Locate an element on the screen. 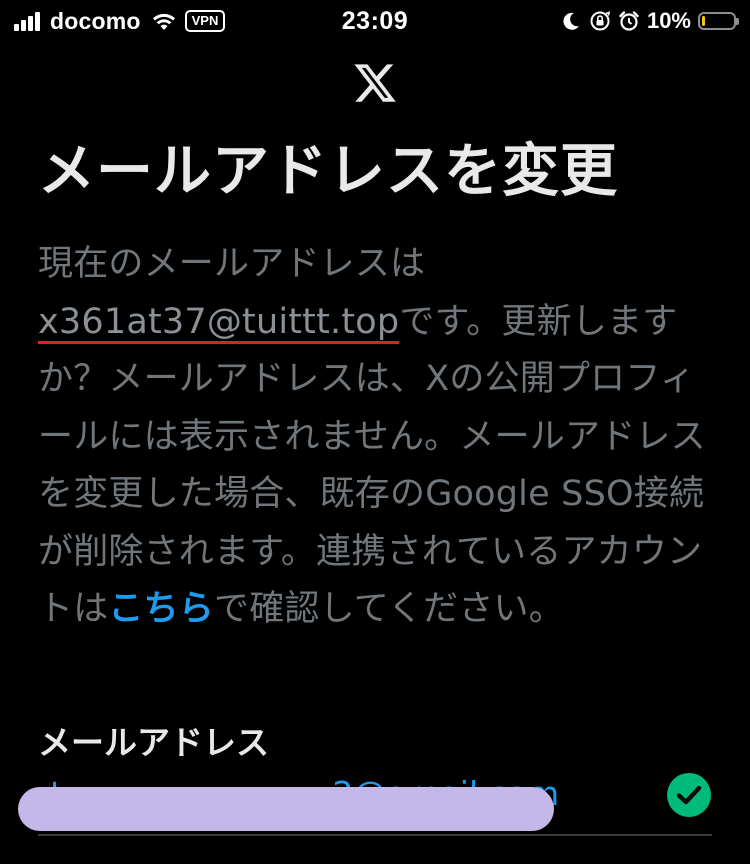 The width and height of the screenshot is (750, 864). status-bar: docomo VPN 23:09 10% is located at coordinates (375, 21).